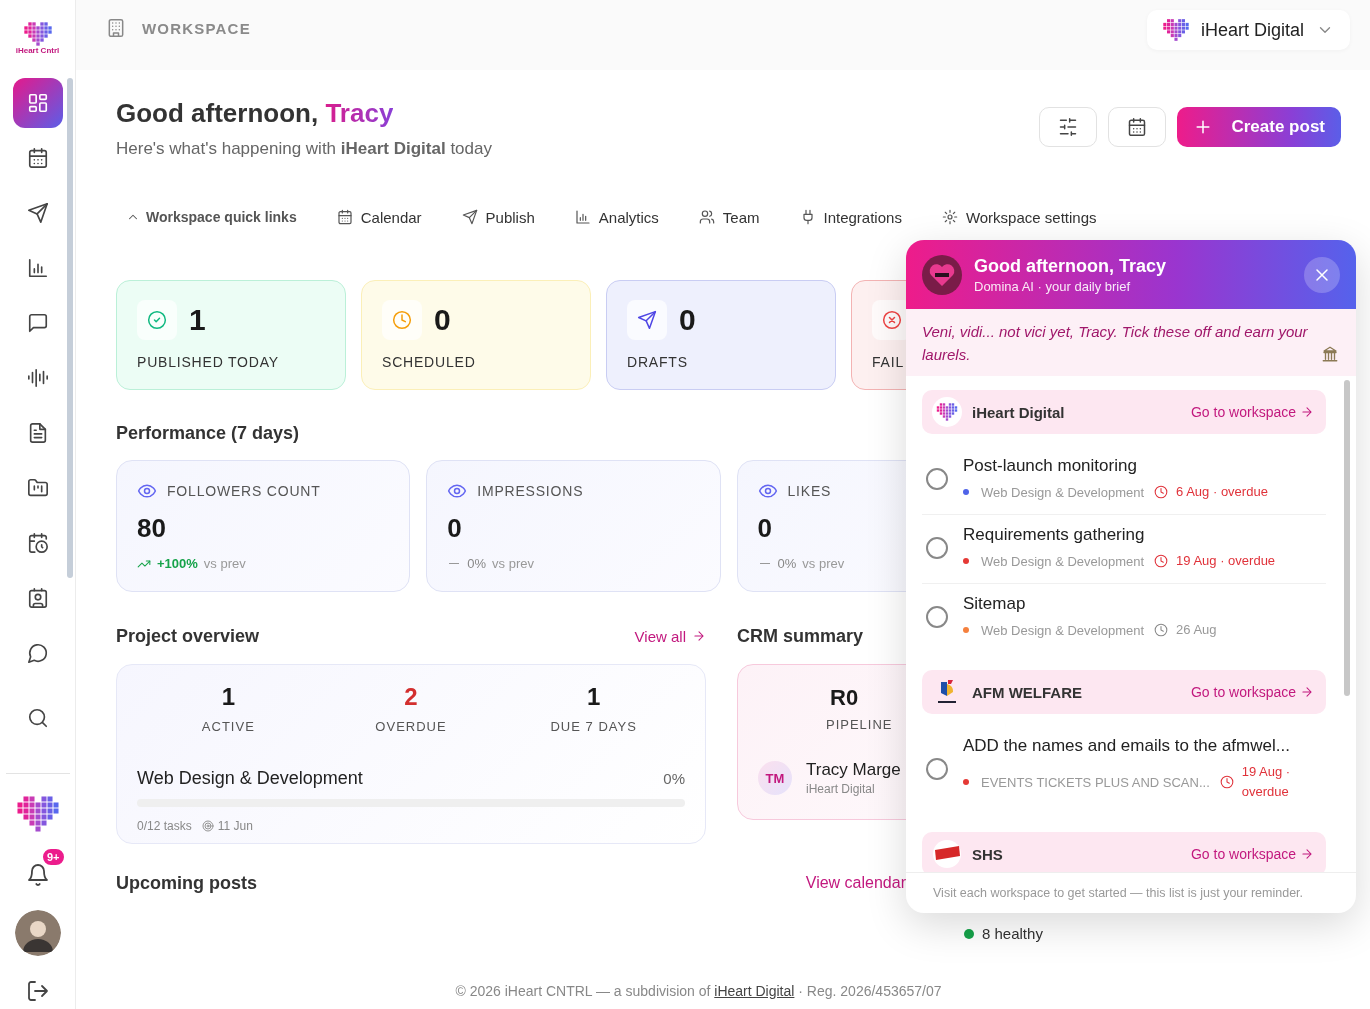 The image size is (1370, 1009). Describe the element at coordinates (1071, 266) in the screenshot. I see `brief-title: Good afternoon, Tracy` at that location.